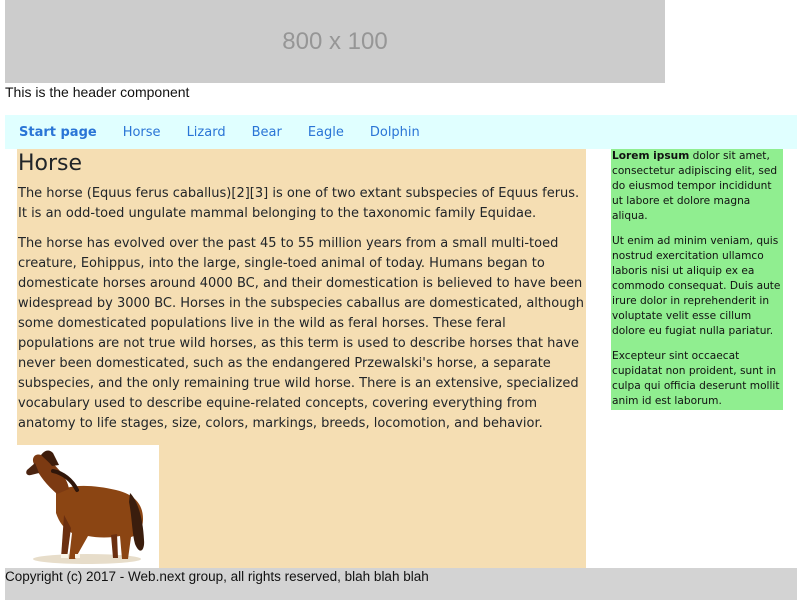 This screenshot has height=605, width=800. I want to click on article-title: Horse, so click(50, 163).